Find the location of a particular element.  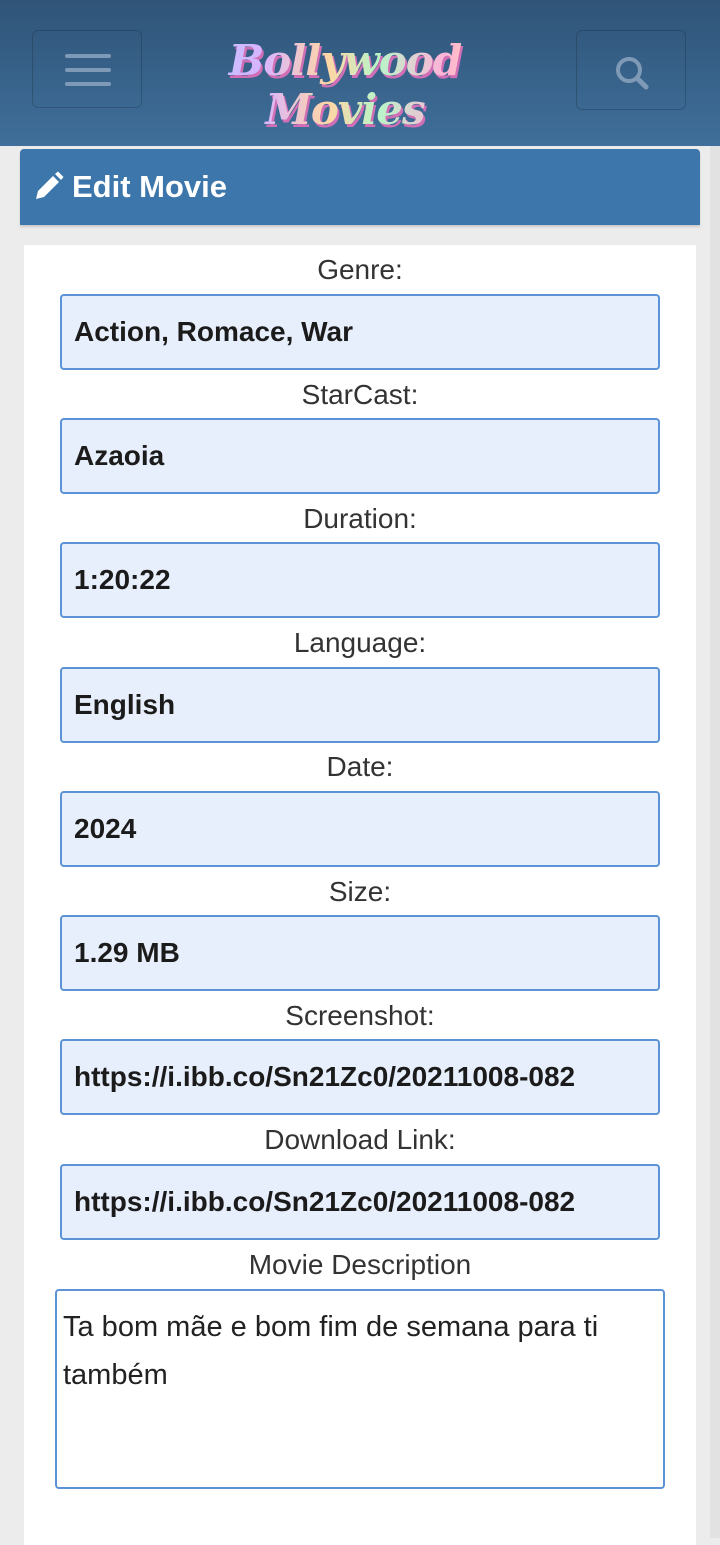

download-link-label: Download Link: is located at coordinates (360, 1139).